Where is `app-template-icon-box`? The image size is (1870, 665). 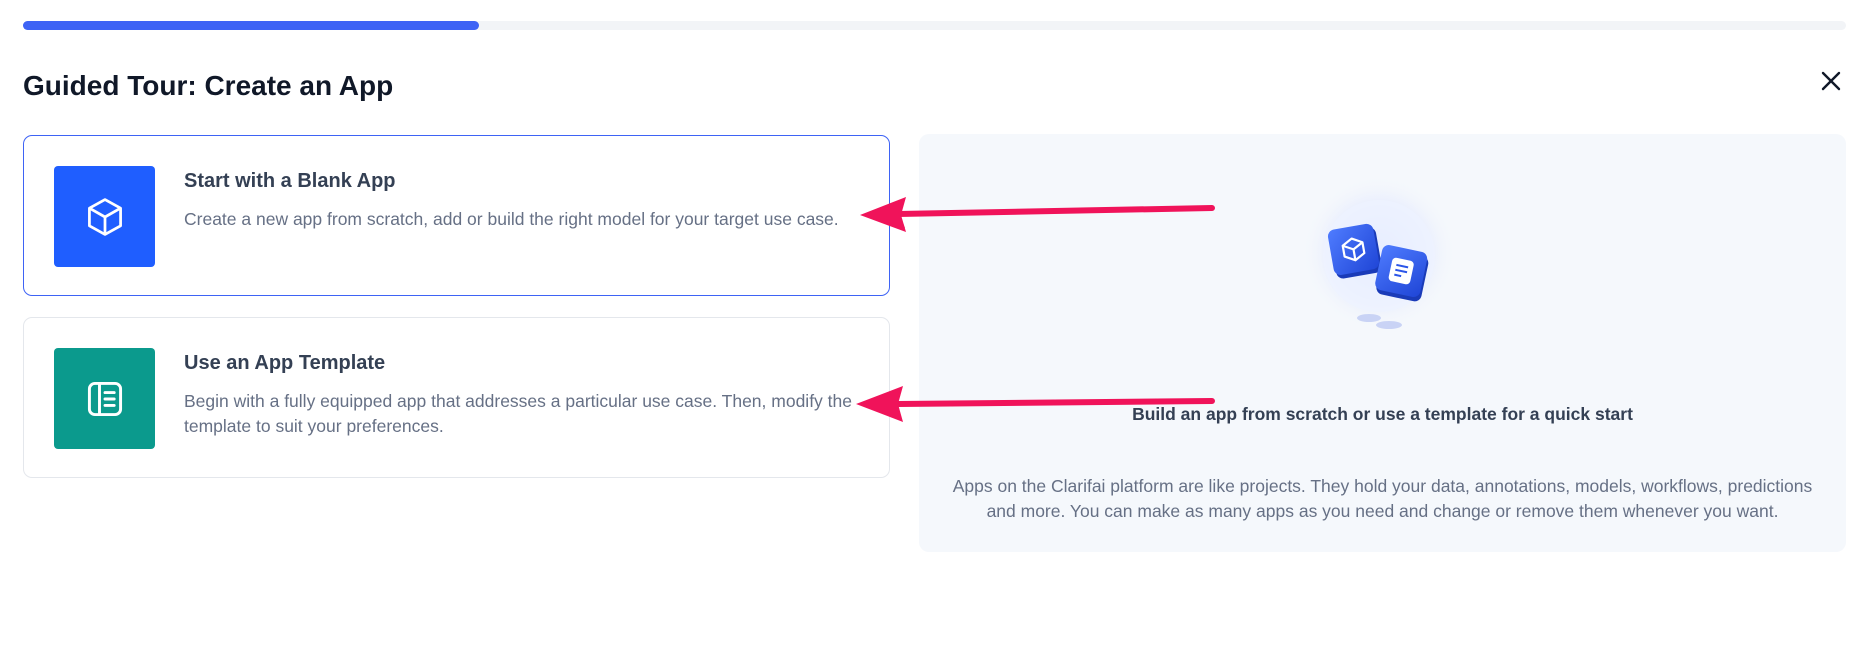 app-template-icon-box is located at coordinates (104, 398).